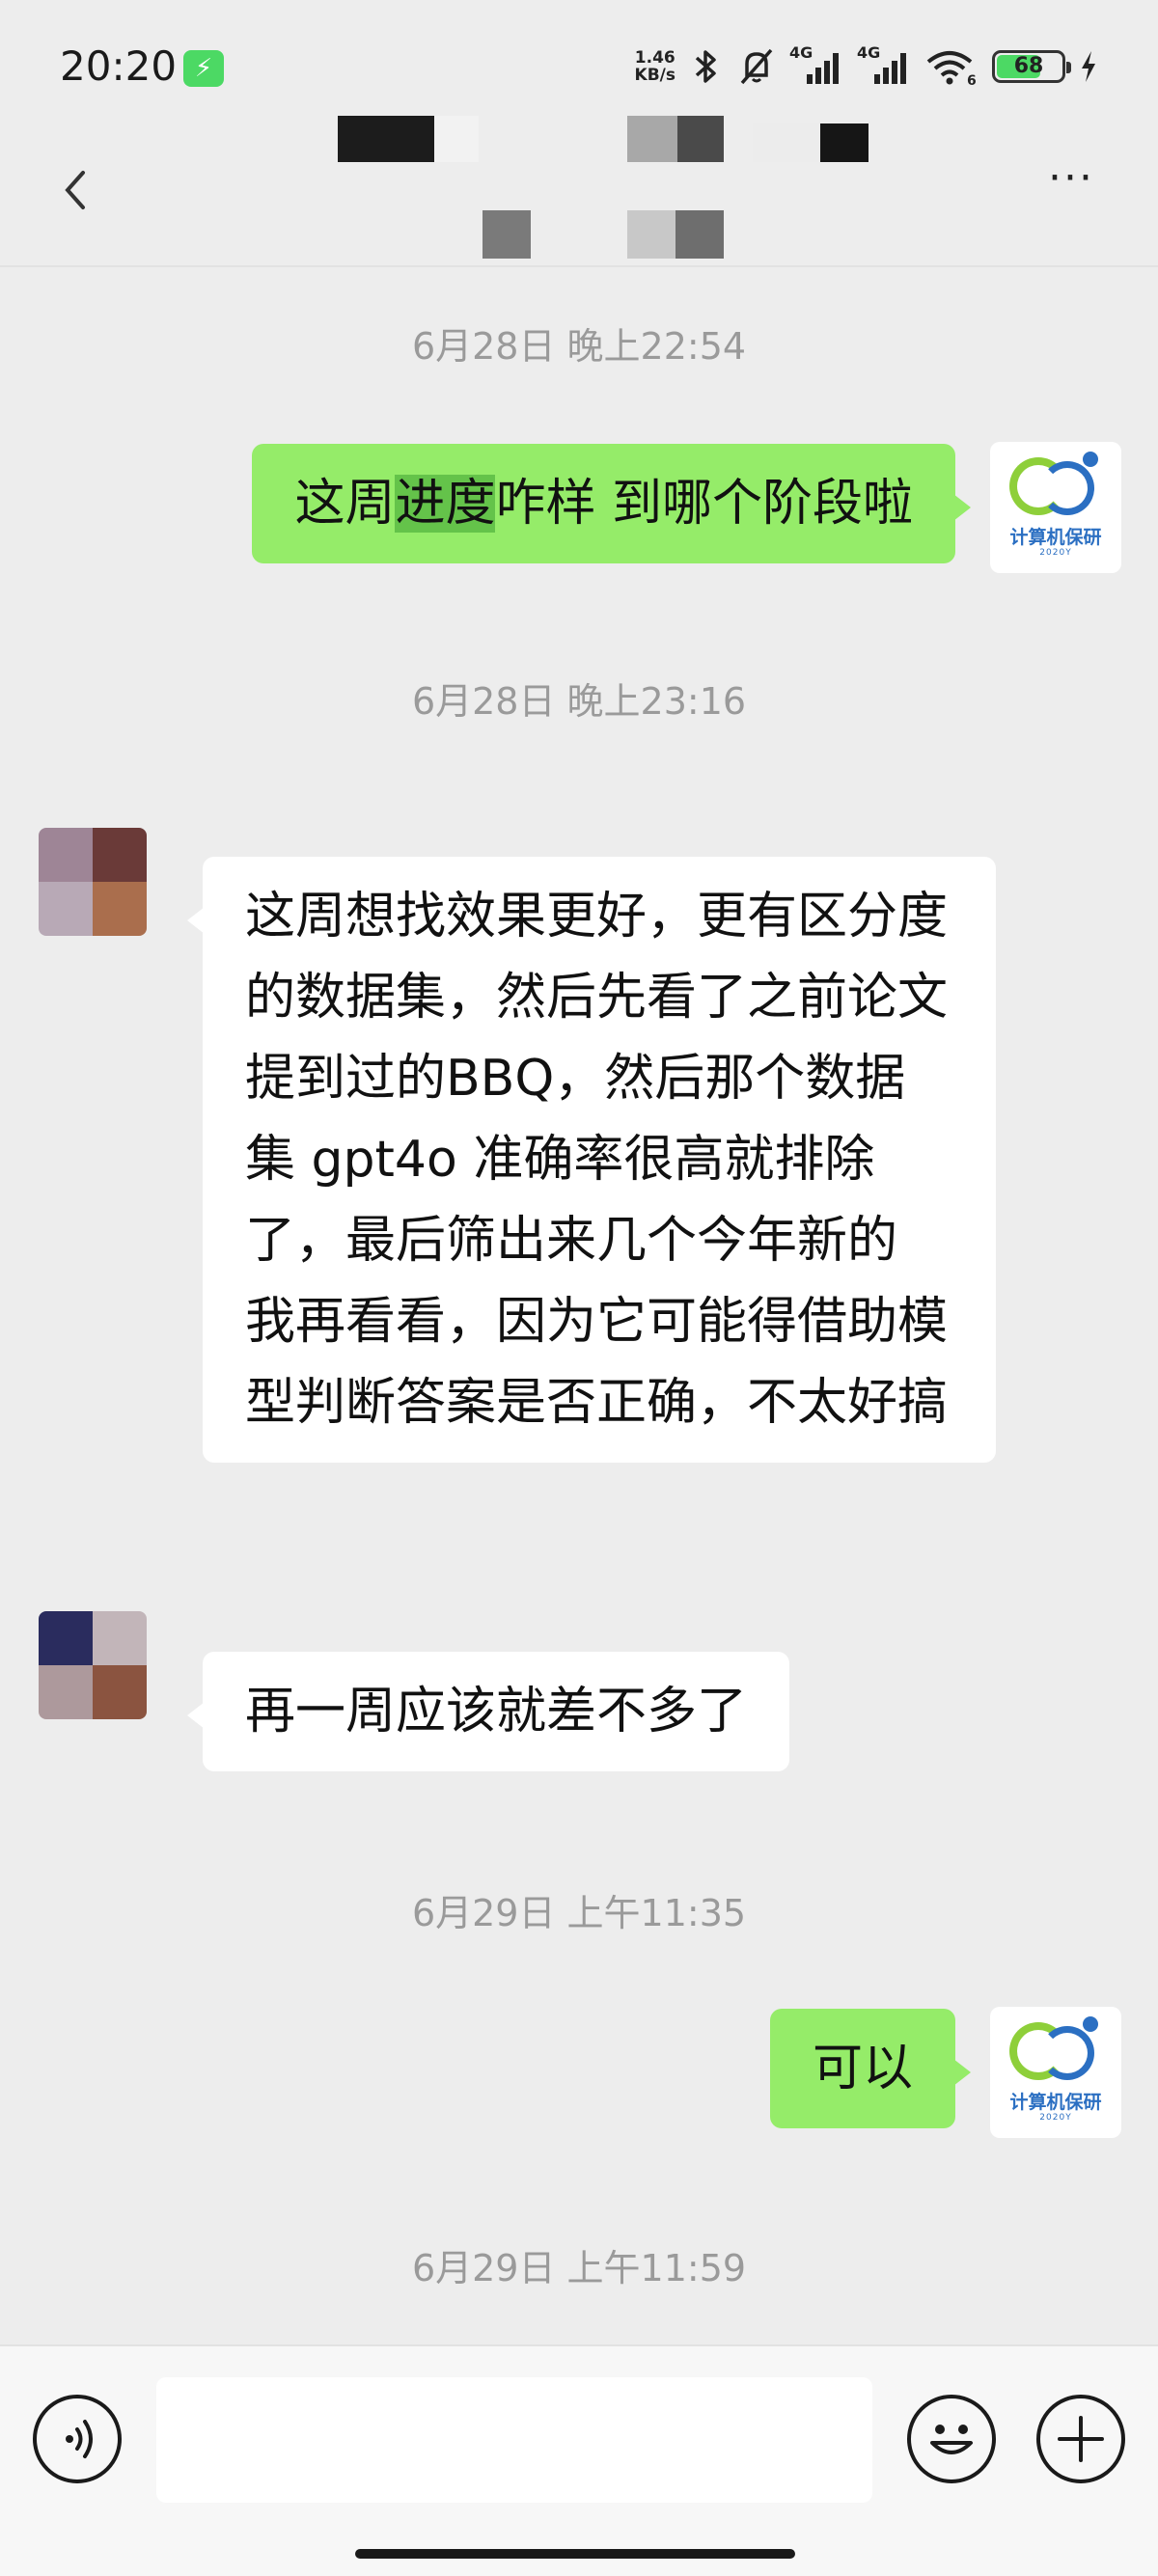 The width and height of the screenshot is (1158, 2576). I want to click on received-message-bubble: 再一周应该就差不多了, so click(488, 1712).